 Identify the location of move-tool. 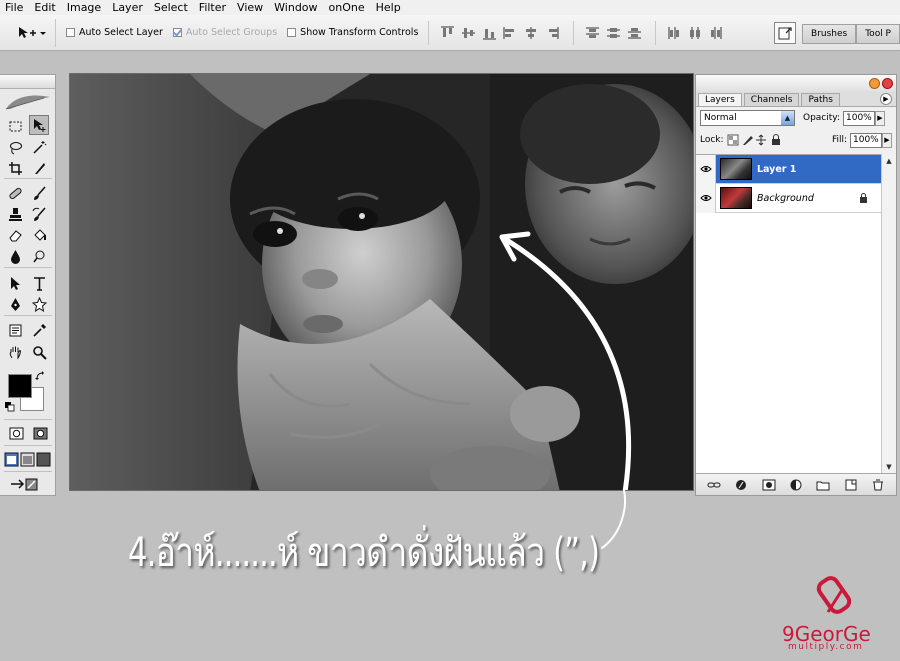
(39, 125).